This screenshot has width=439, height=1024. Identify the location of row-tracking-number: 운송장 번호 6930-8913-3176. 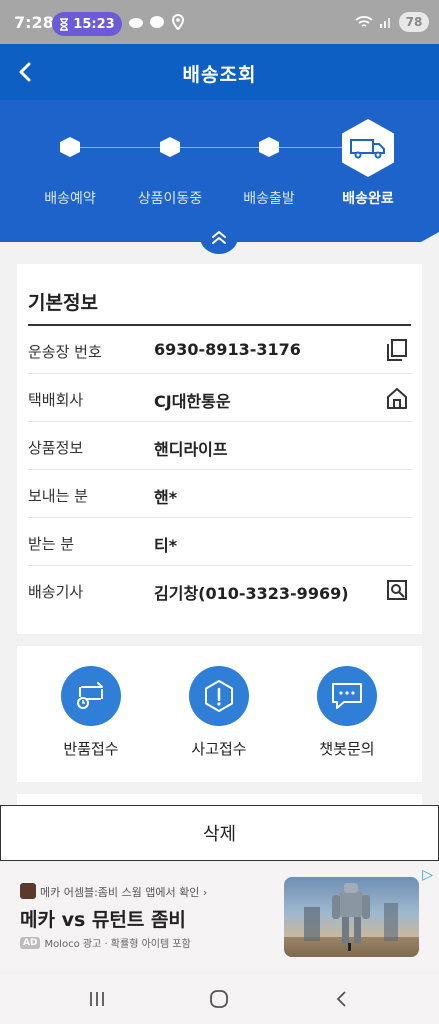
(219, 350).